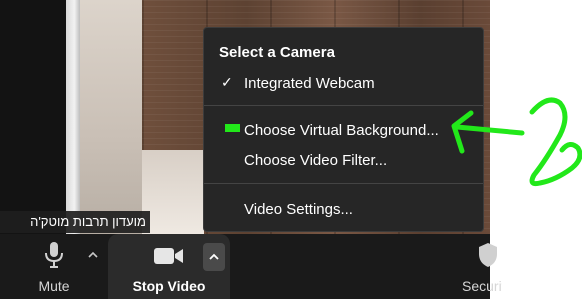 The width and height of the screenshot is (582, 299). What do you see at coordinates (227, 82) in the screenshot?
I see `checkmark-icon: ✓` at bounding box center [227, 82].